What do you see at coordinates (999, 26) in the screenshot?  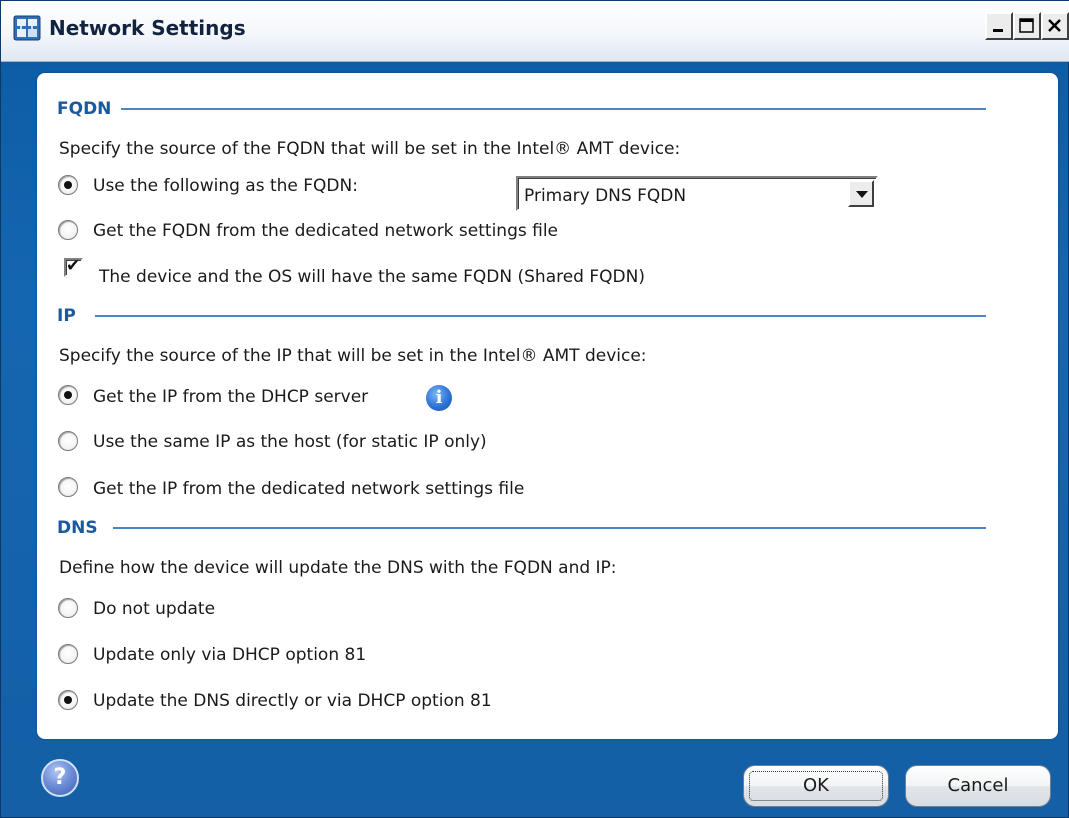 I see `minimize-button` at bounding box center [999, 26].